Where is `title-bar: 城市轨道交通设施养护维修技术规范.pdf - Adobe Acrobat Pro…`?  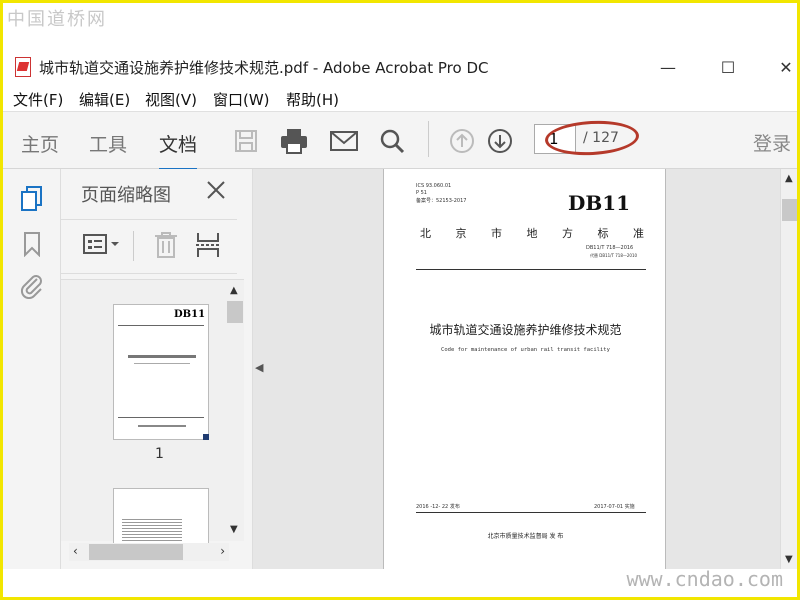
title-bar: 城市轨道交通设施养护维修技术规范.pdf - Adobe Acrobat Pro… is located at coordinates (400, 67).